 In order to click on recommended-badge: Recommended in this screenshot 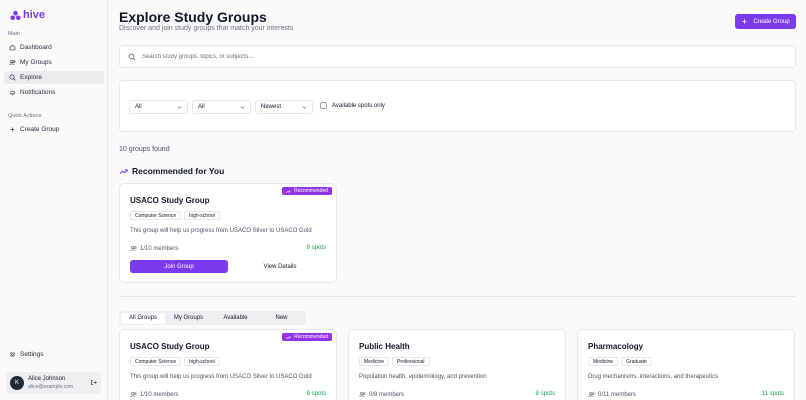, I will do `click(307, 191)`.